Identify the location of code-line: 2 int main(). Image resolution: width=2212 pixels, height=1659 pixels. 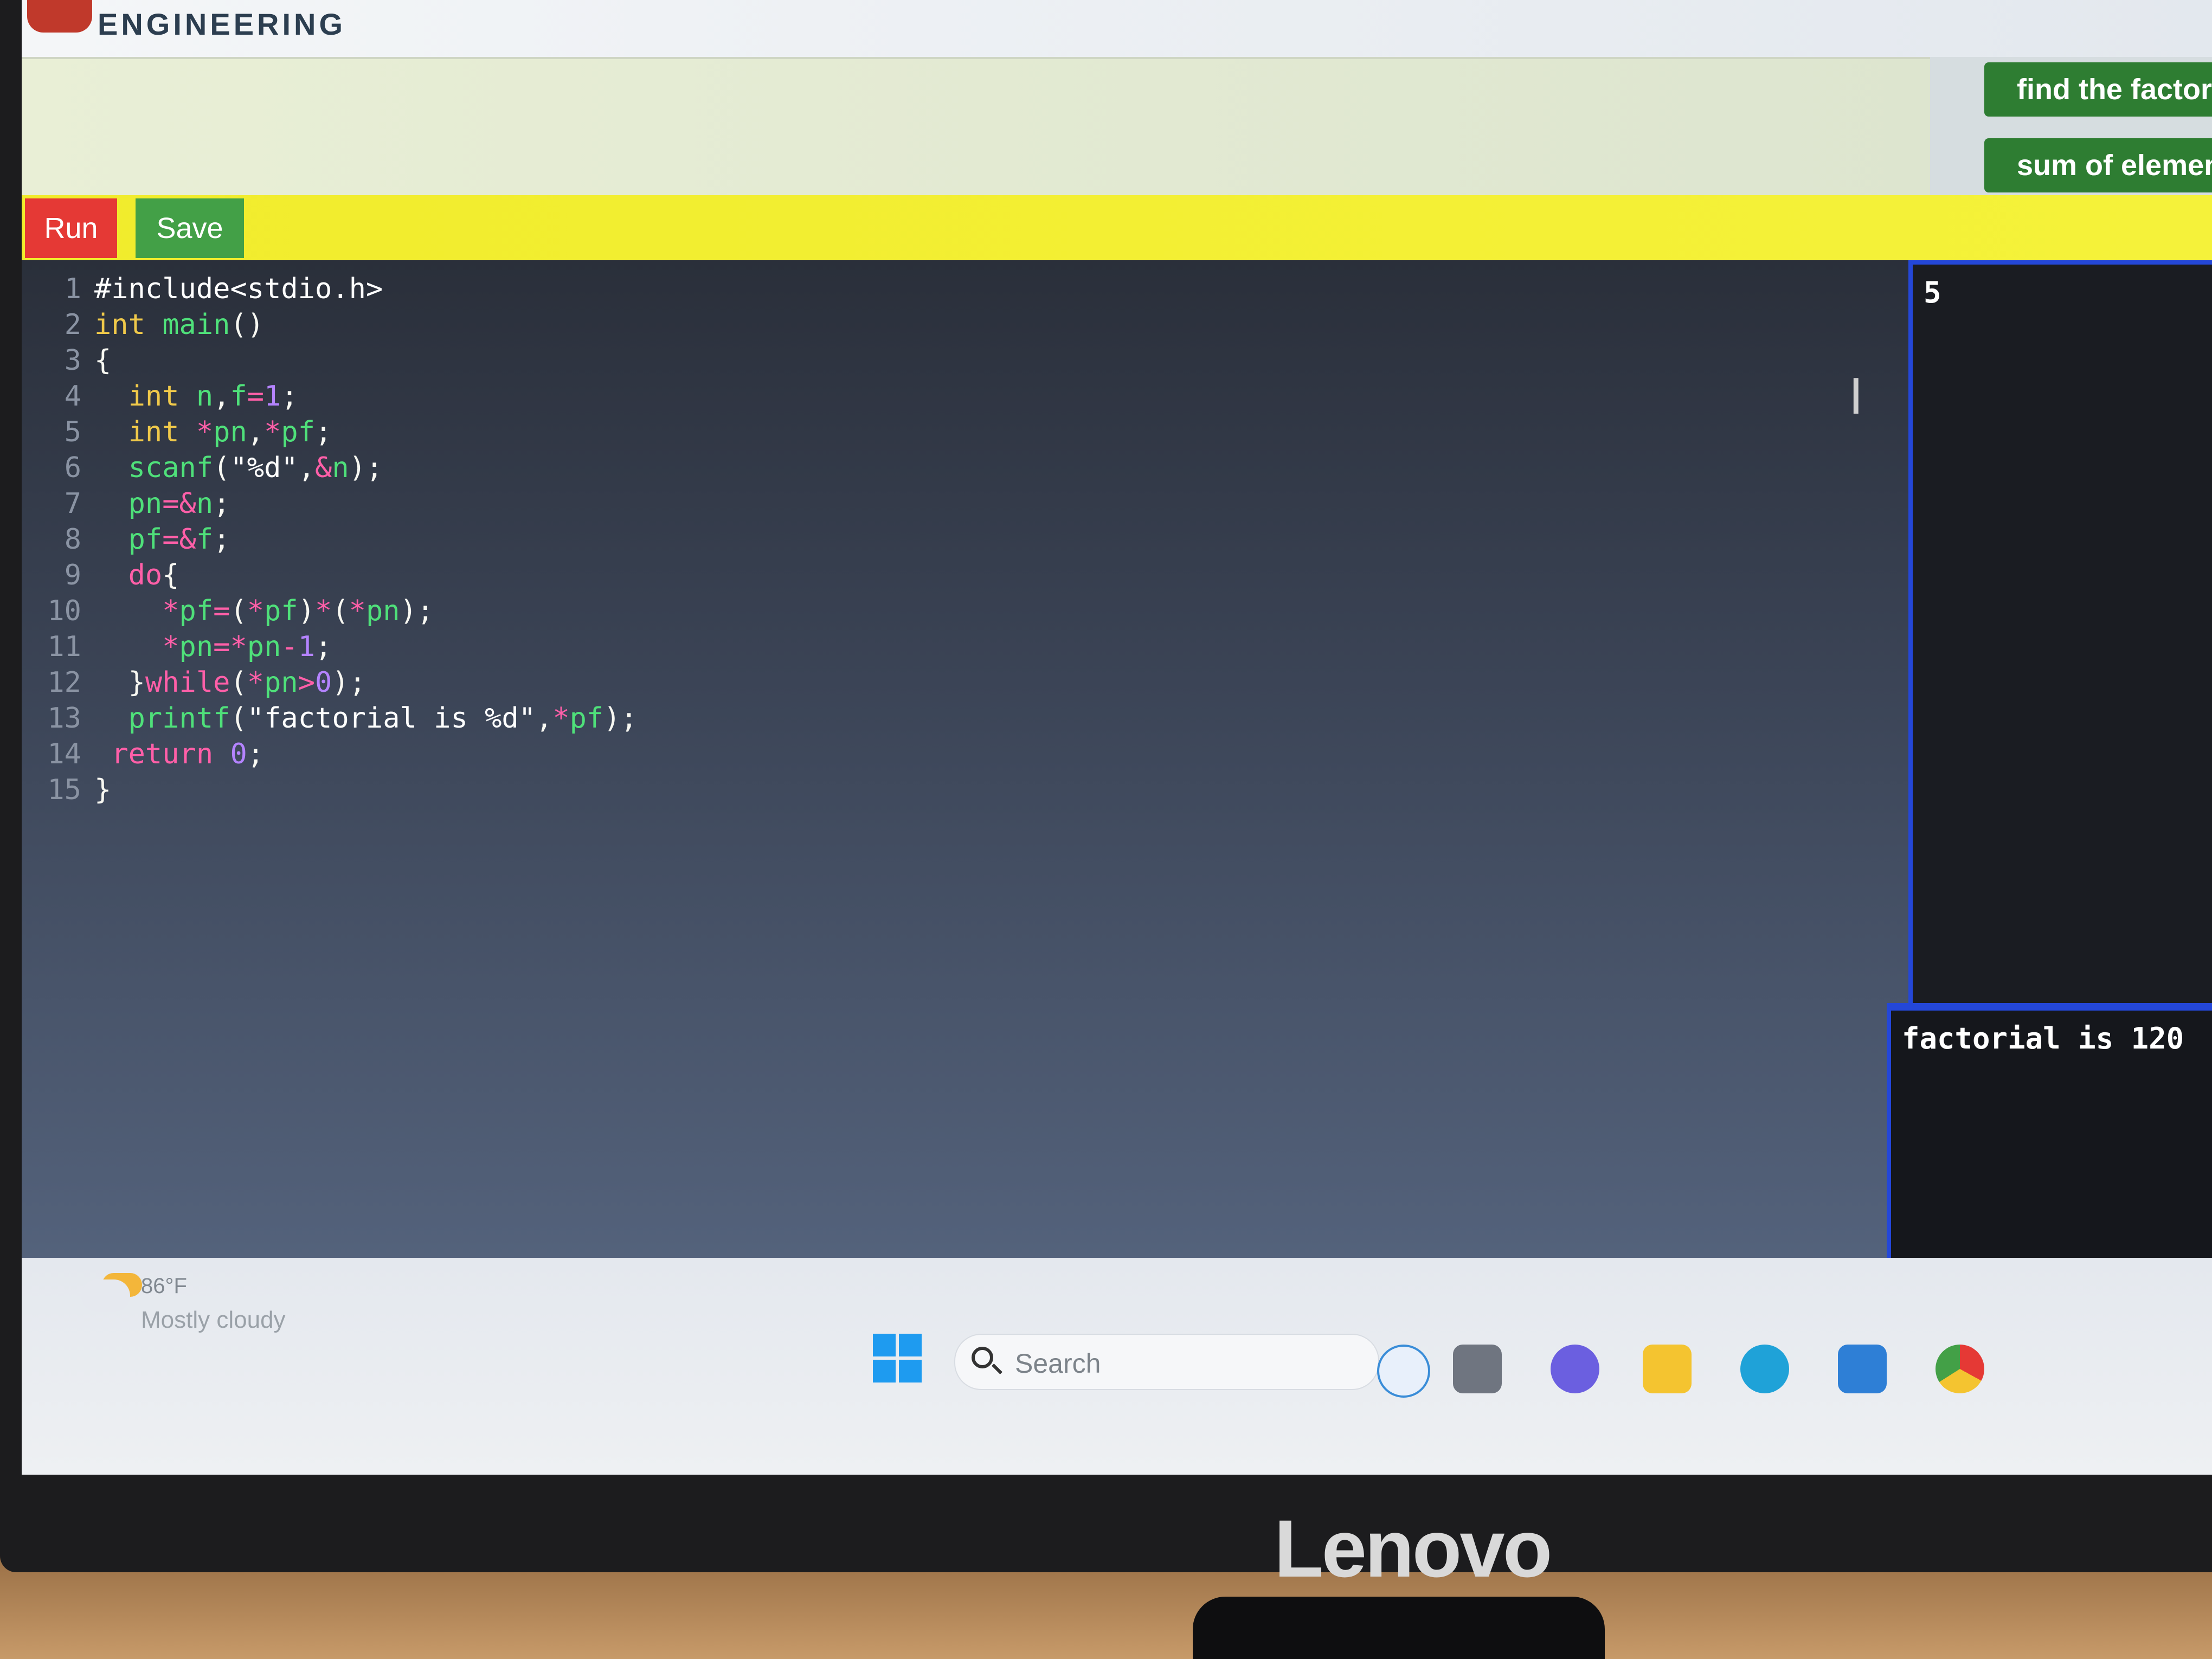
(164, 324).